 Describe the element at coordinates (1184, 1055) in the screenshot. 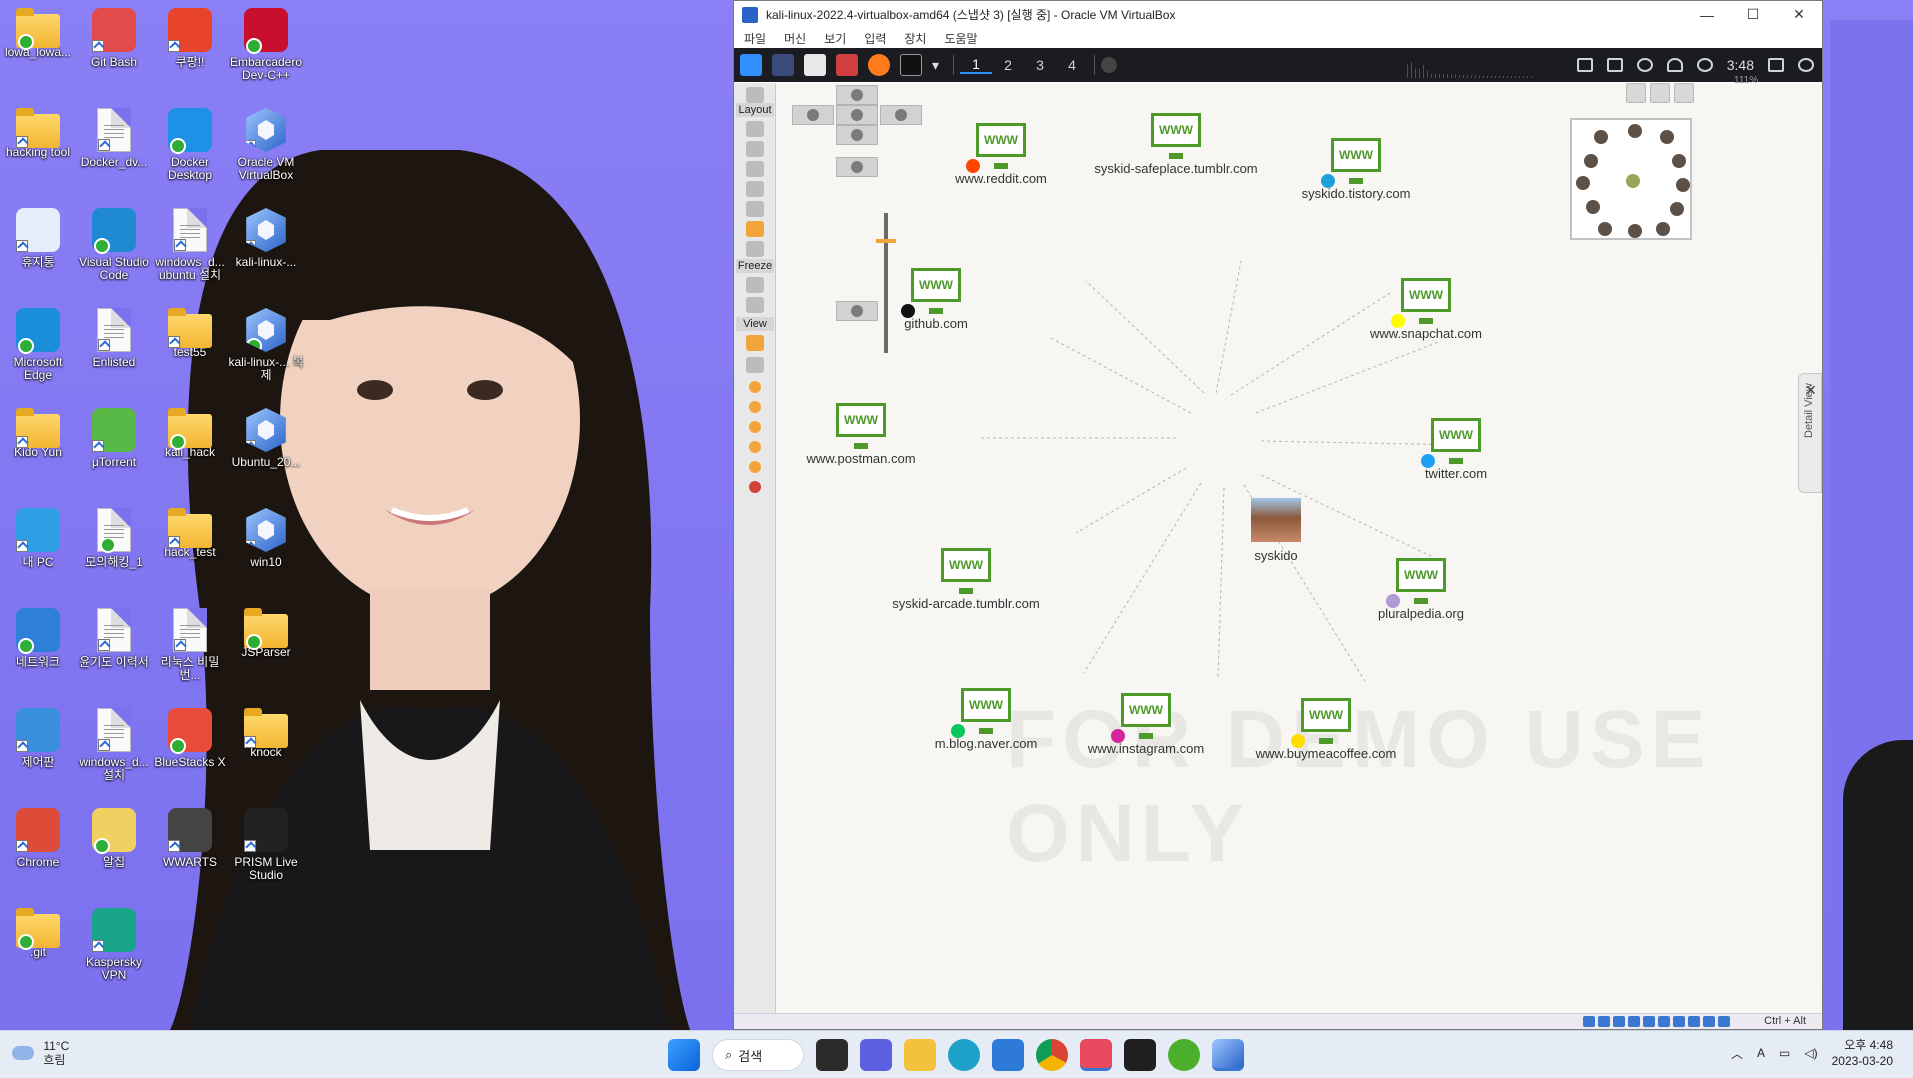

I see `utorrent-icon` at that location.